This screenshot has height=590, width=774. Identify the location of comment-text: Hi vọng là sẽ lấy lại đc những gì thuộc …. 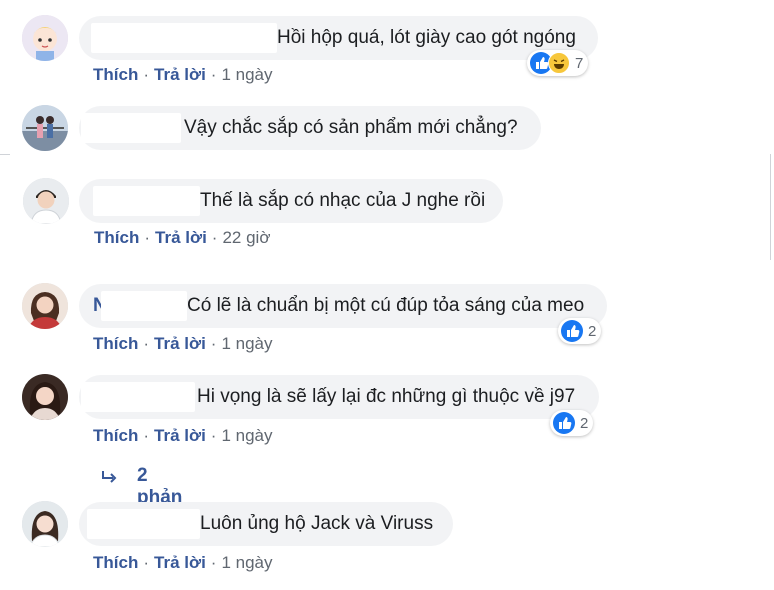
(386, 396).